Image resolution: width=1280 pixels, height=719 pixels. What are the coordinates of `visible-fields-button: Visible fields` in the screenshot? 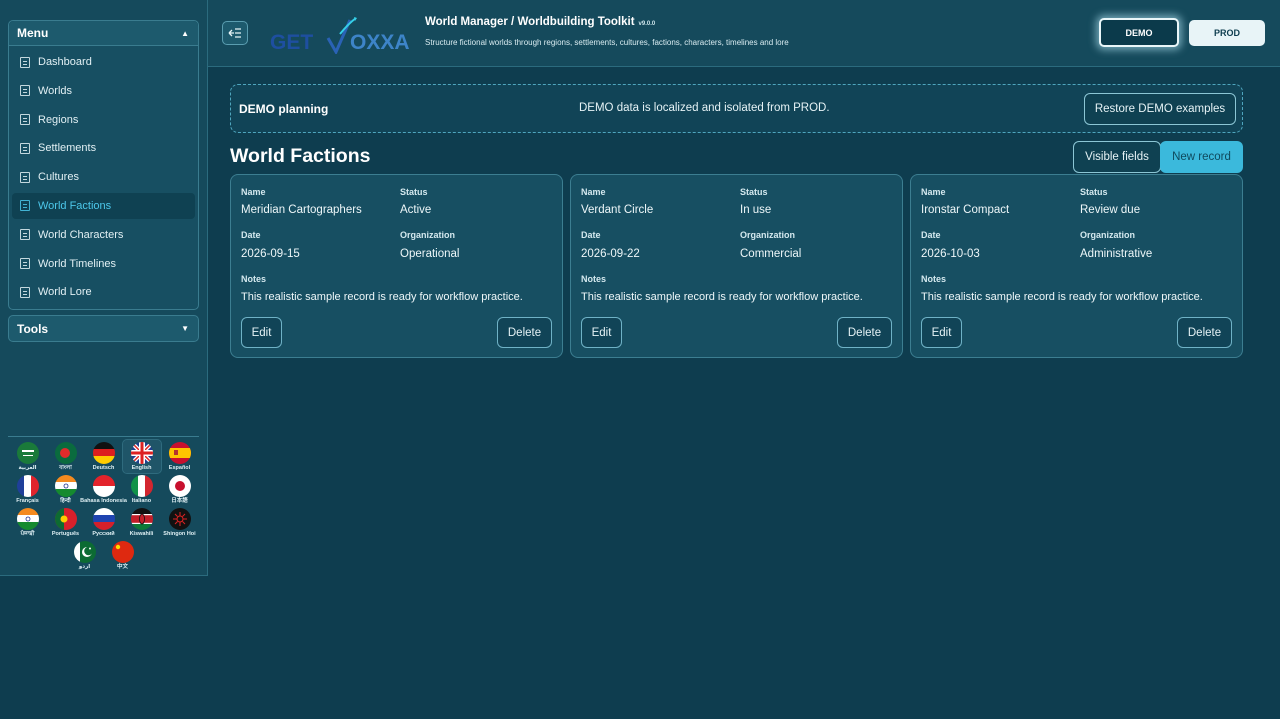 It's located at (1117, 157).